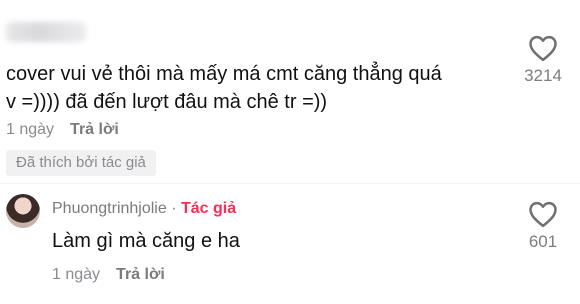 The height and width of the screenshot is (304, 580). What do you see at coordinates (140, 275) in the screenshot?
I see `reply-reply-button: Trả lời` at bounding box center [140, 275].